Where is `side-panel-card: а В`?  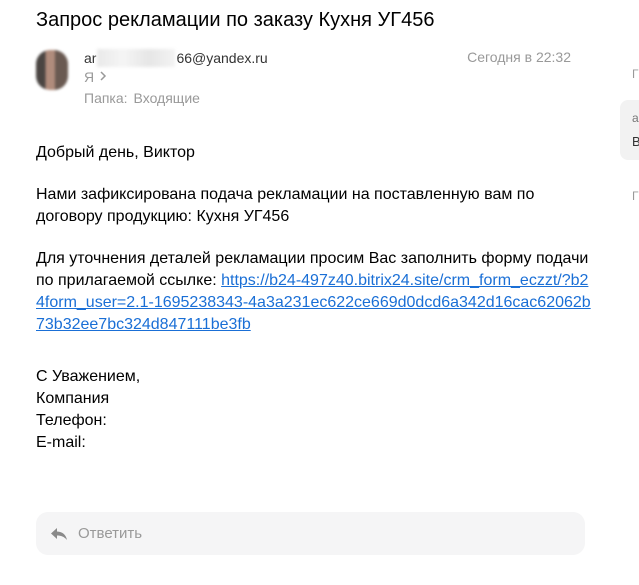
side-panel-card: а В is located at coordinates (629, 130).